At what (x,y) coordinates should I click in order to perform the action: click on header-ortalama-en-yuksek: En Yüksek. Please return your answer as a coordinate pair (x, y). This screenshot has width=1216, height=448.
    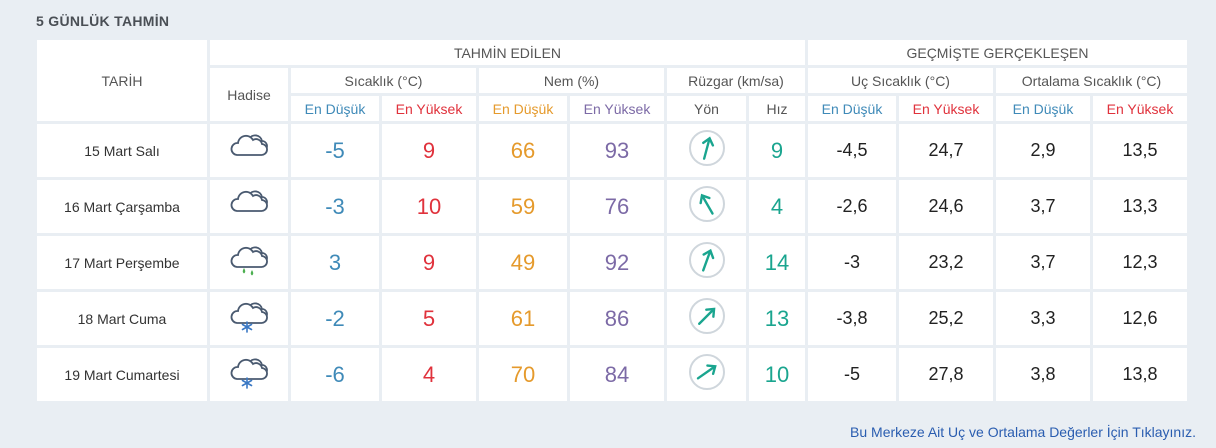
    Looking at the image, I should click on (1140, 108).